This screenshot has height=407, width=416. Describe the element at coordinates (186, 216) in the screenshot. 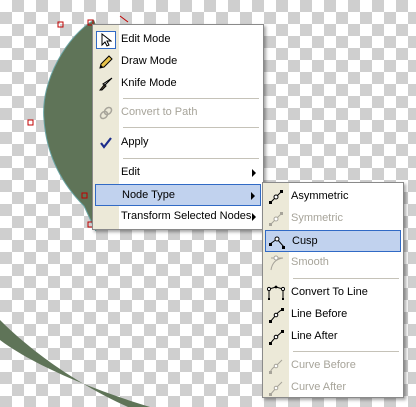

I see `menu-item-label: Transform Selected Nodes` at that location.